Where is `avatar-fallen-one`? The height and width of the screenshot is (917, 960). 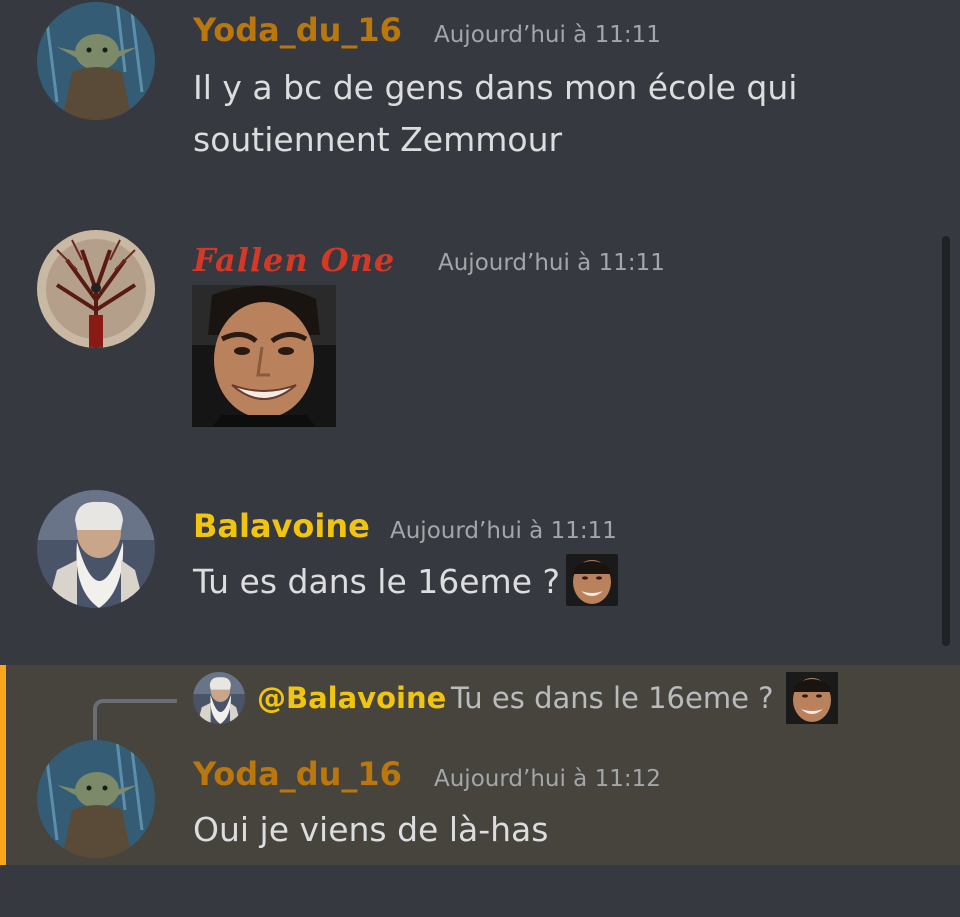 avatar-fallen-one is located at coordinates (96, 289).